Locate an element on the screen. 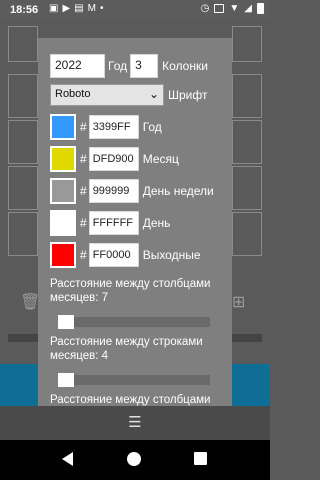 The height and width of the screenshot is (480, 320). font-select-value: Roboto is located at coordinates (73, 94).